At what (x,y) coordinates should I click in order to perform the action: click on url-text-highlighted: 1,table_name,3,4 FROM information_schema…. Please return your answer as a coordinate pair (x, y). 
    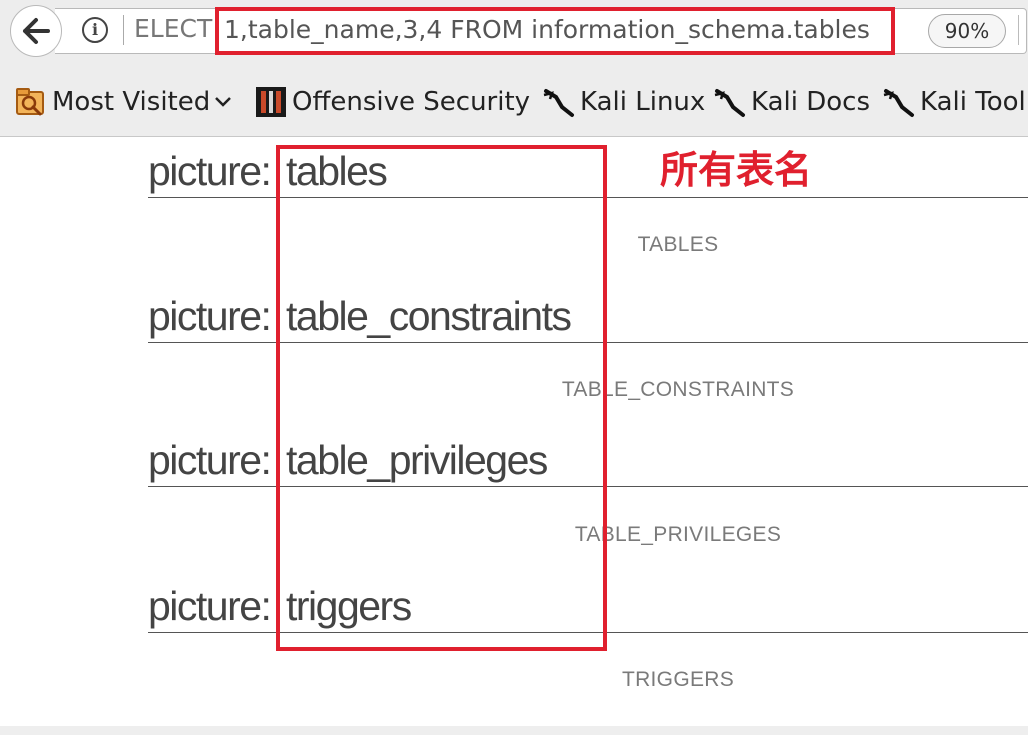
    Looking at the image, I should click on (547, 30).